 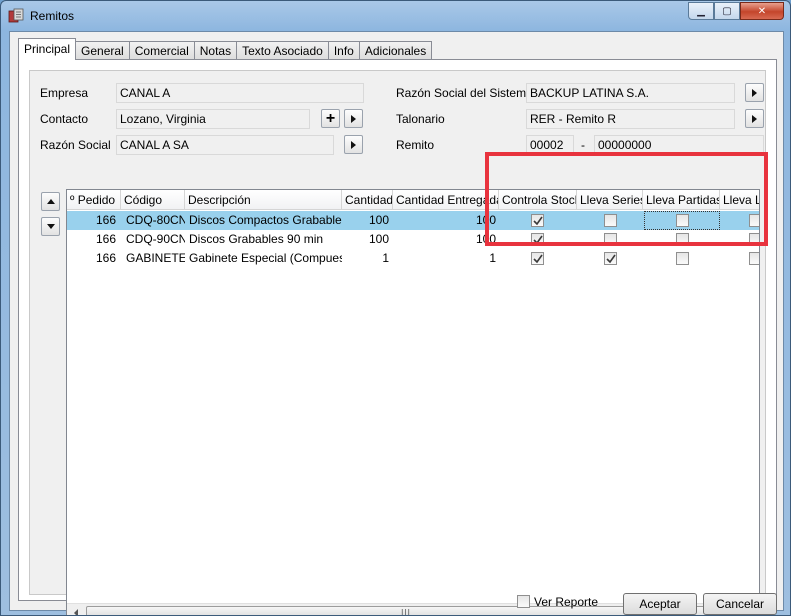 What do you see at coordinates (263, 200) in the screenshot?
I see `column-header-descripcion: Descripción` at bounding box center [263, 200].